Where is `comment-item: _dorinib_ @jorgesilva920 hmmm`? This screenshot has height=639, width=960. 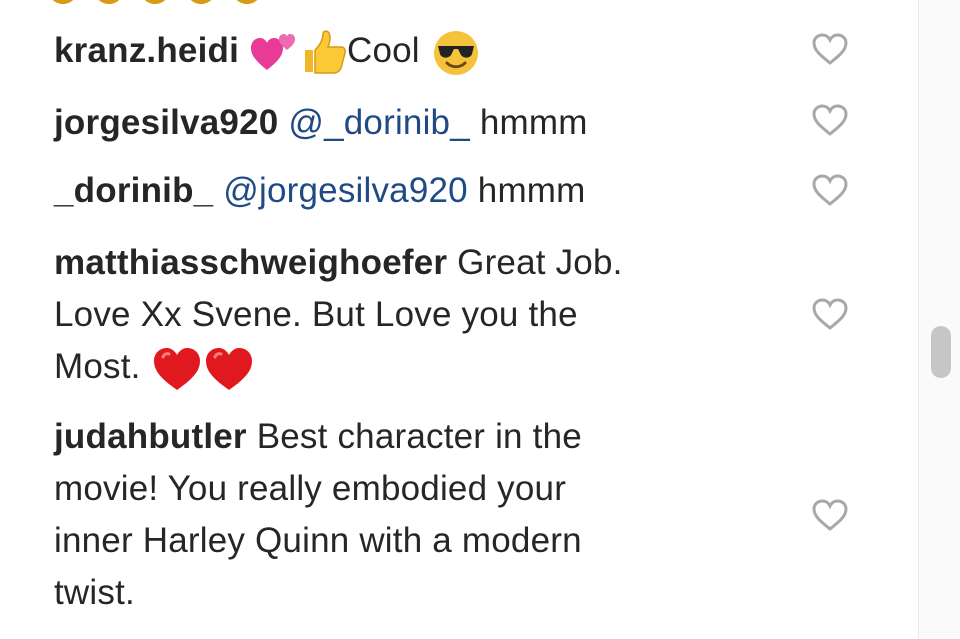
comment-item: _dorinib_ @jorgesilva920 hmmm is located at coordinates (404, 191).